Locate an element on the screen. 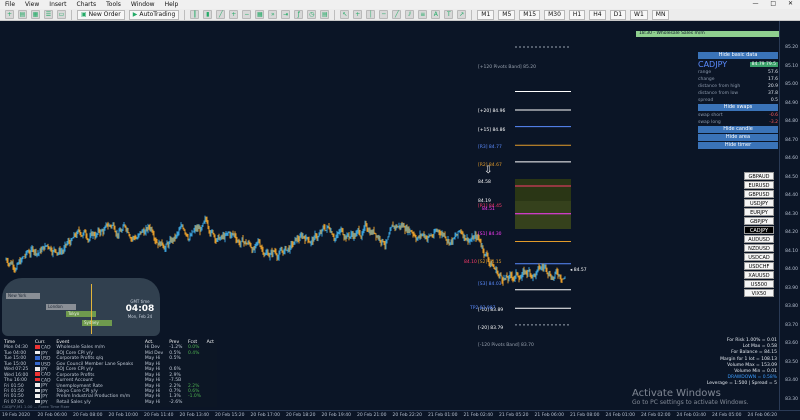 The width and height of the screenshot is (800, 420). level-small-label: 84.51 is located at coordinates (488, 209).